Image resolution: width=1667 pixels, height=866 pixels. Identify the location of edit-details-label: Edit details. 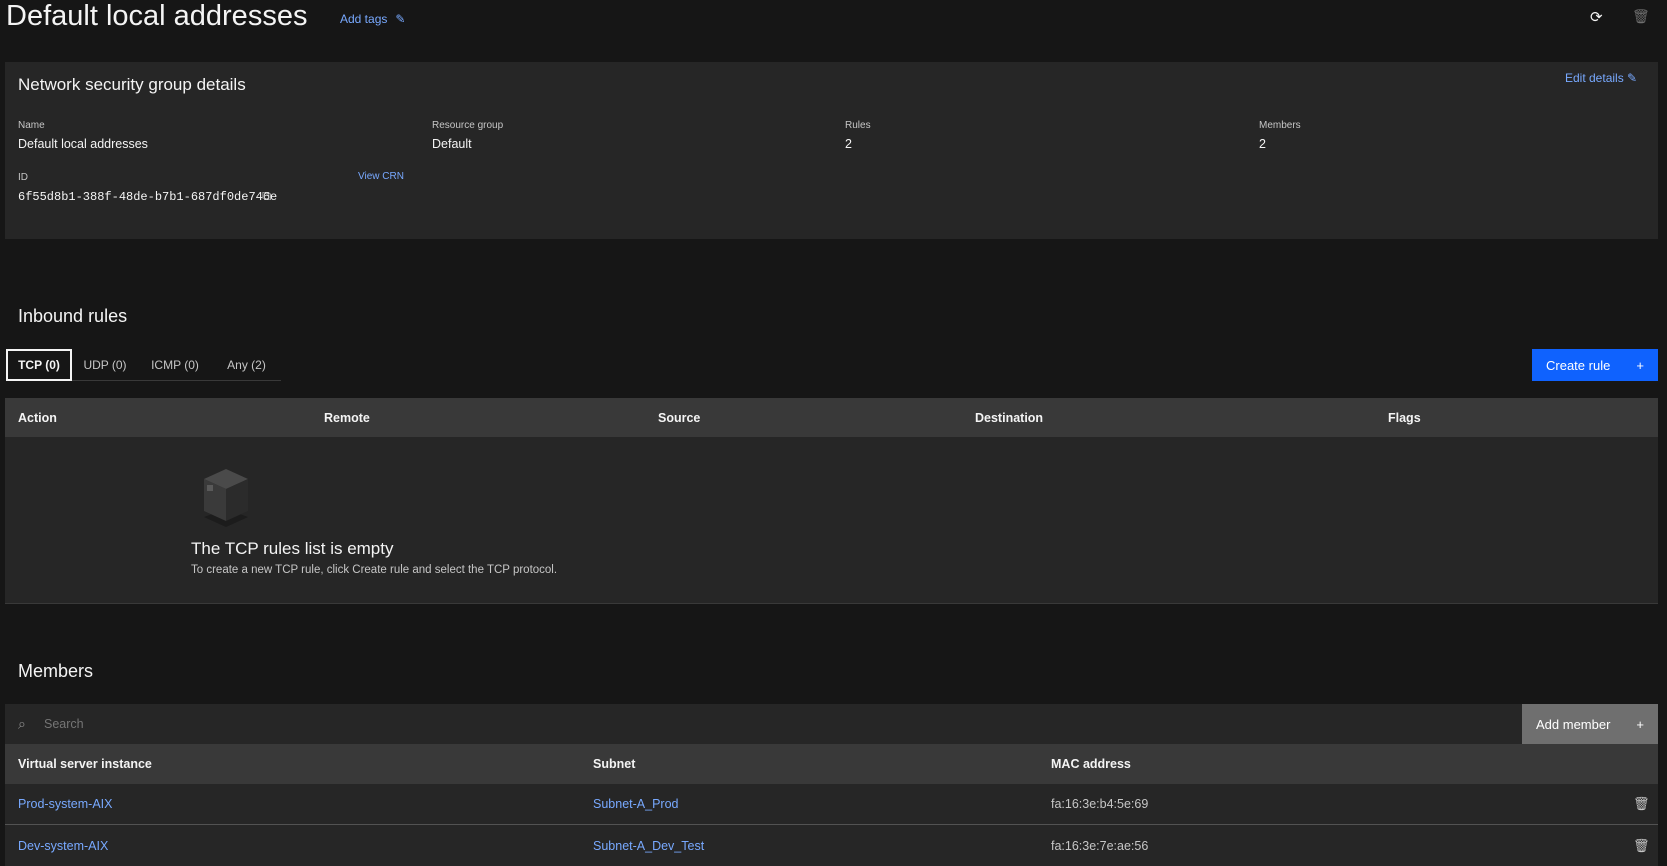
(1594, 78).